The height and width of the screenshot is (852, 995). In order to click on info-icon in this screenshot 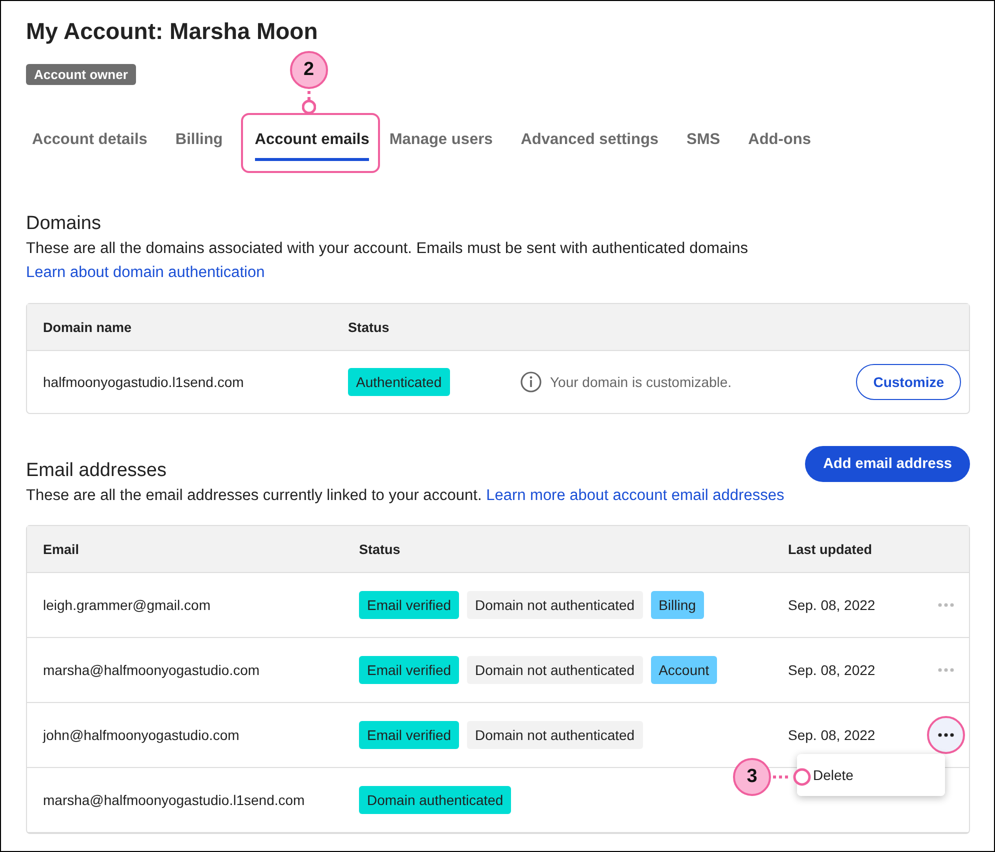, I will do `click(531, 382)`.